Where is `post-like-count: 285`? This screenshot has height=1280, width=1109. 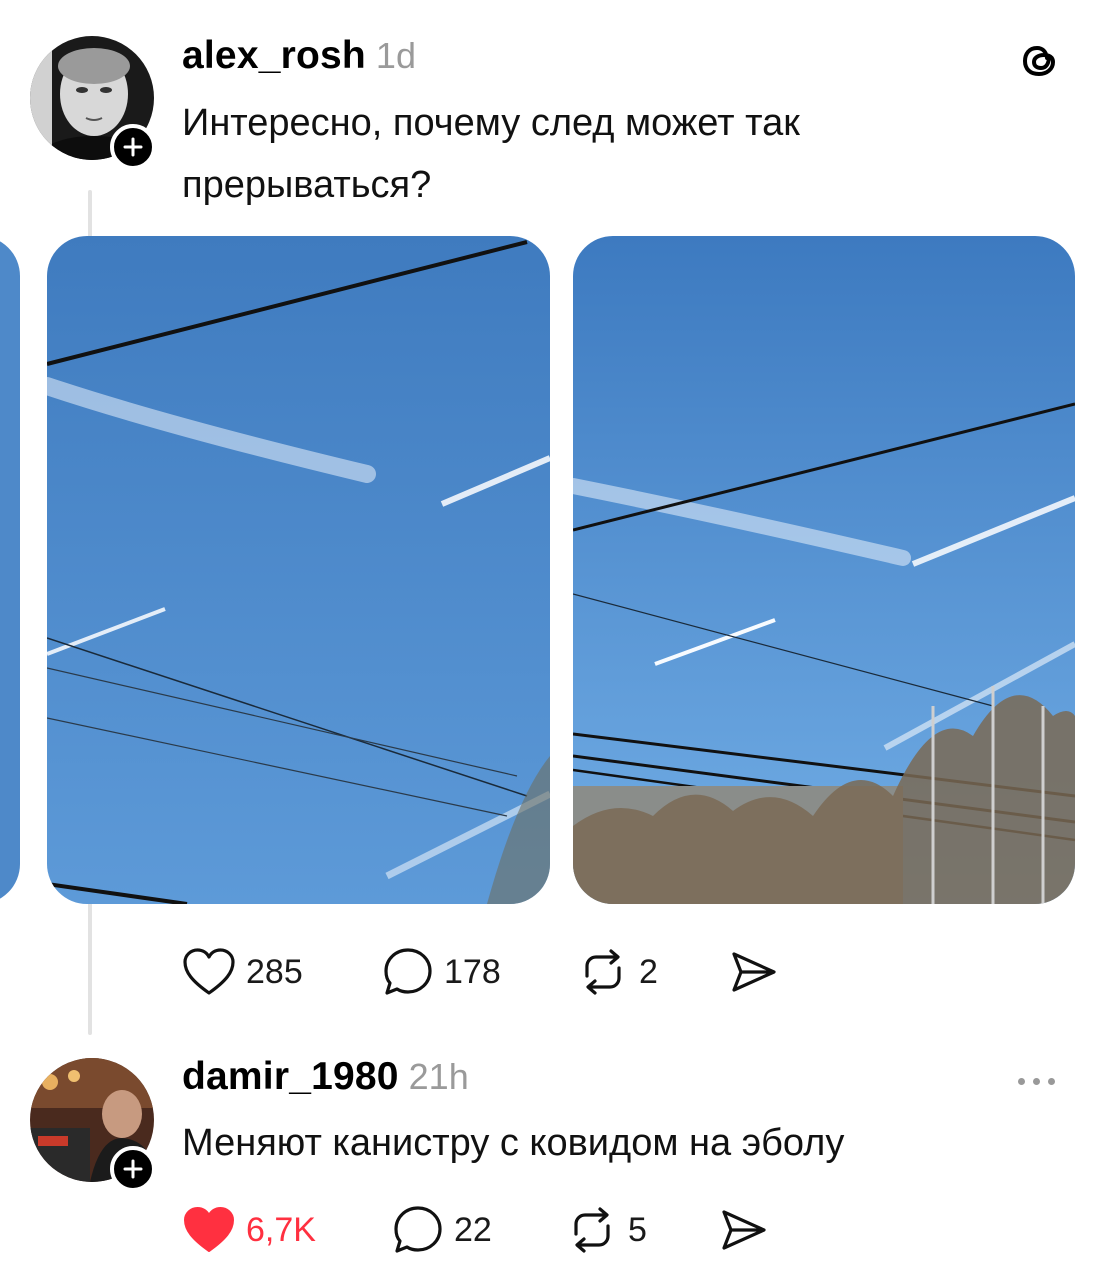 post-like-count: 285 is located at coordinates (274, 971).